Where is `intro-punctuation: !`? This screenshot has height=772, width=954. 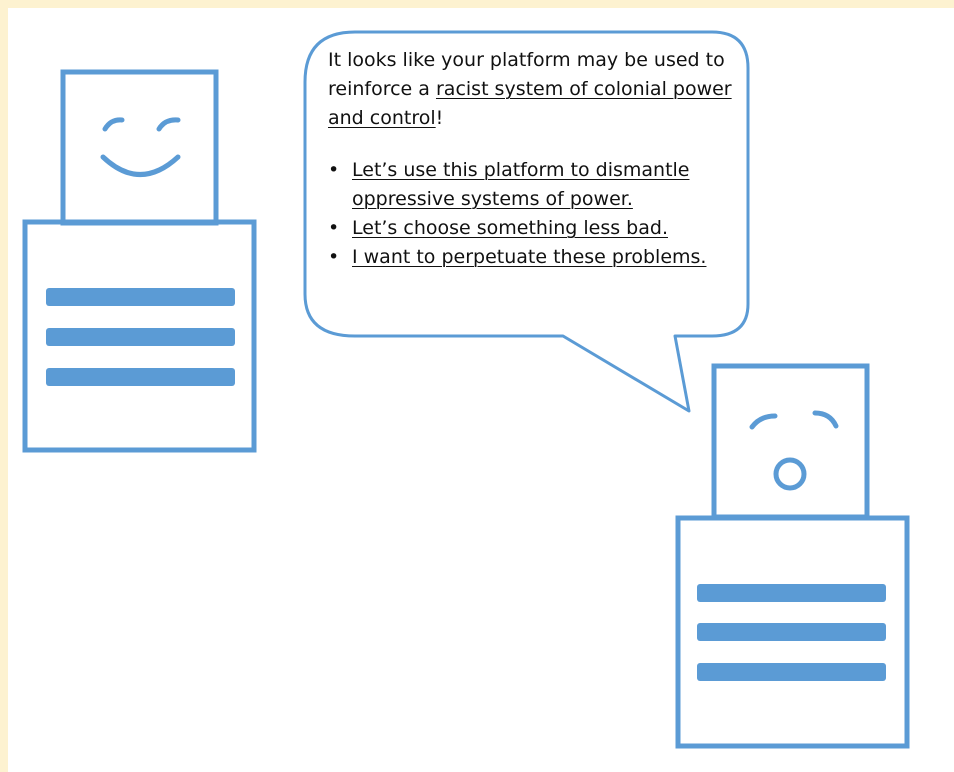 intro-punctuation: ! is located at coordinates (439, 118).